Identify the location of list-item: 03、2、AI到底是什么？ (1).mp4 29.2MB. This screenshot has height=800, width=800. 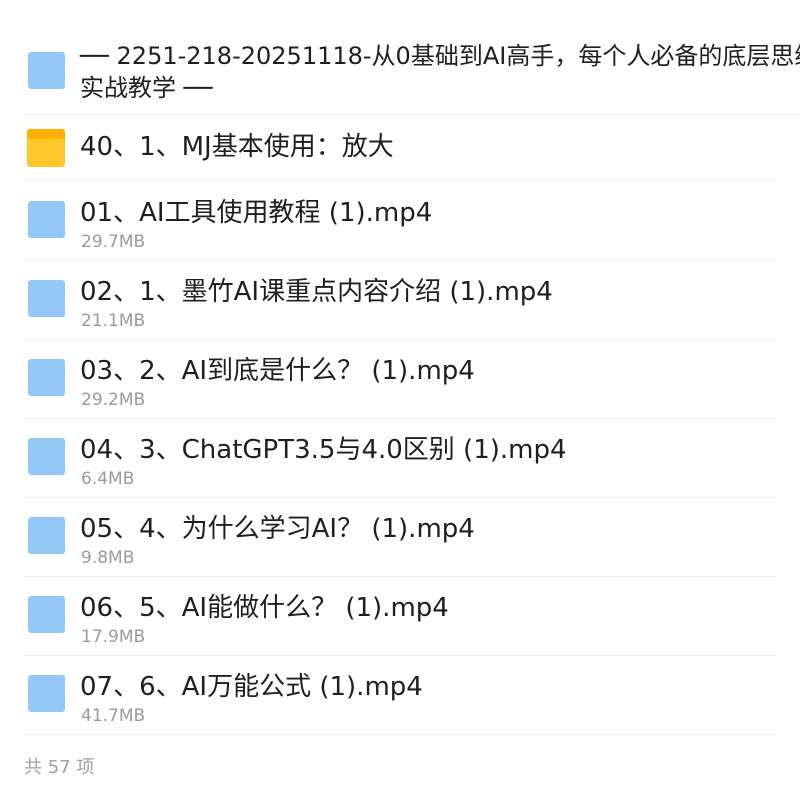
(400, 379).